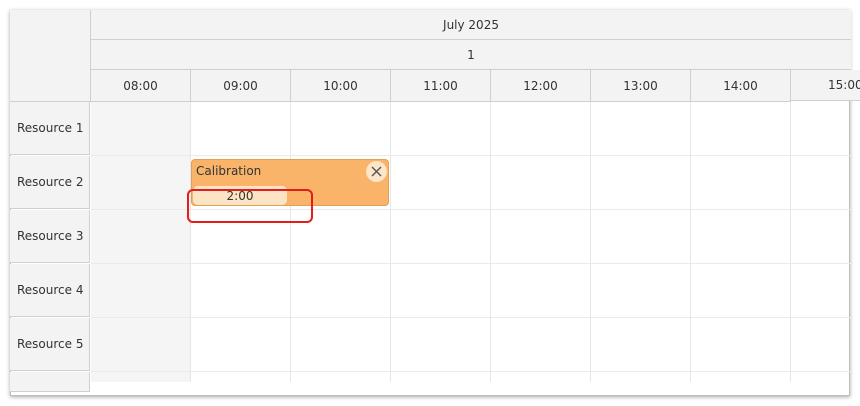 This screenshot has width=860, height=406. Describe the element at coordinates (50, 236) in the screenshot. I see `resource-row-header: Resource 3` at that location.